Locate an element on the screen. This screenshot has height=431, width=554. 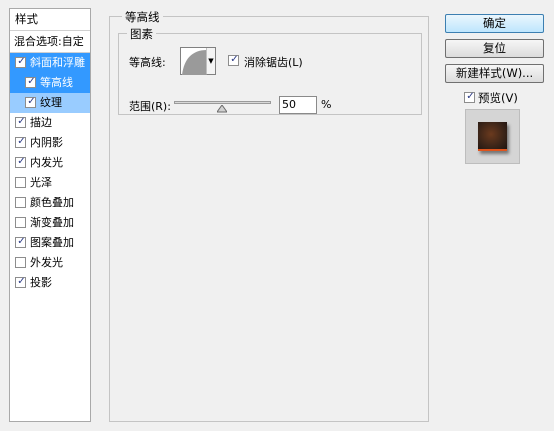
style-item-outer-glow: 外发光 is located at coordinates (50, 263).